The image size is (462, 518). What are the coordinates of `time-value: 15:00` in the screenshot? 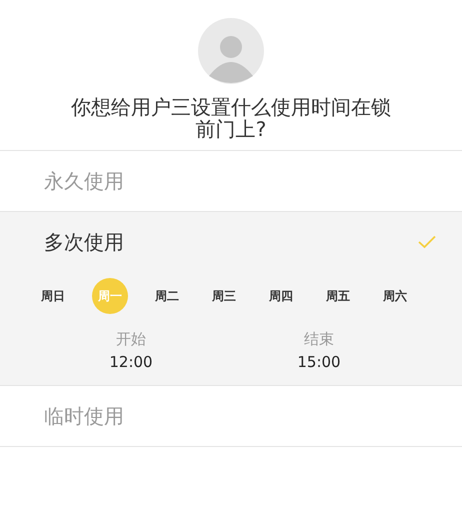 It's located at (319, 362).